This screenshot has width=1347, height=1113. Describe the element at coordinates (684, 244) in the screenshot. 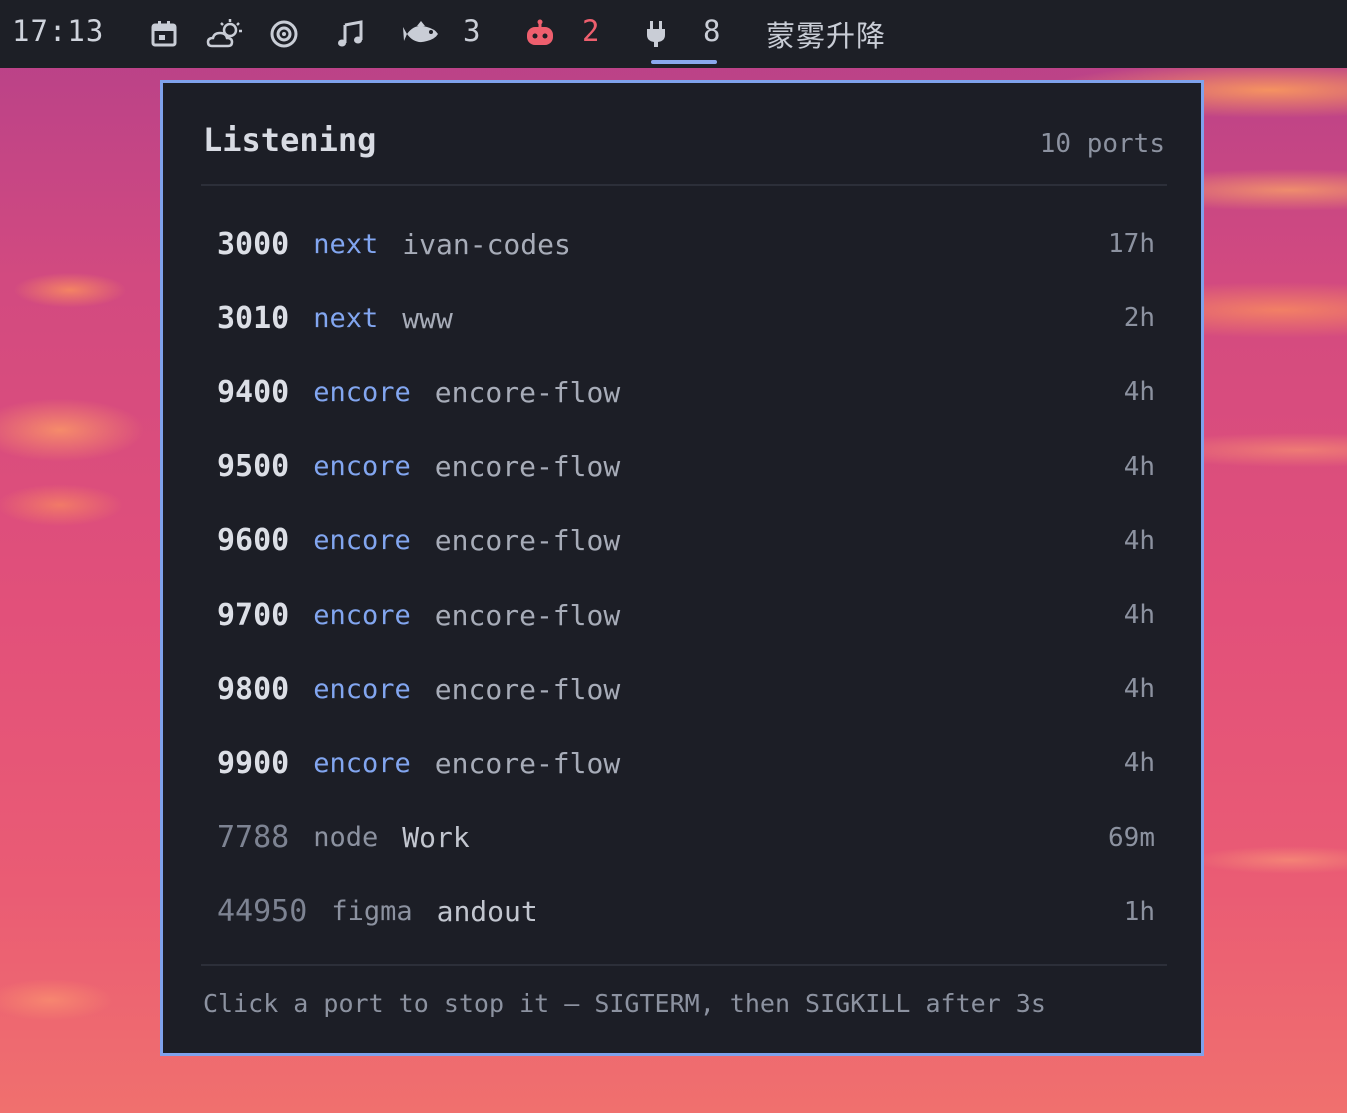

I see `port-row-3000: 3000 next ivan-codes 17h` at that location.